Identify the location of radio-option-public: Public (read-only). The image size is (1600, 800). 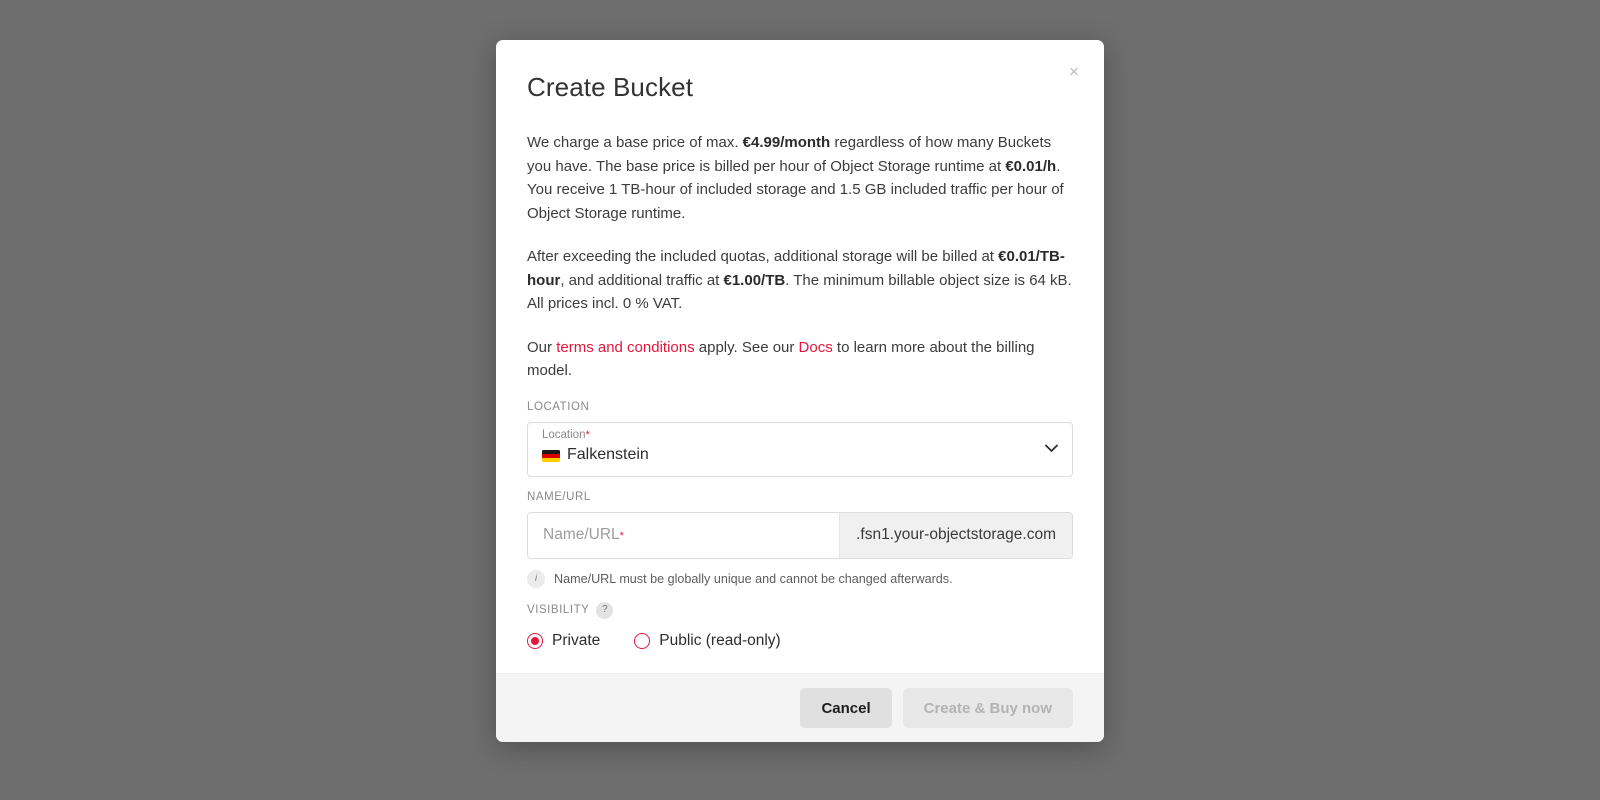
(707, 640).